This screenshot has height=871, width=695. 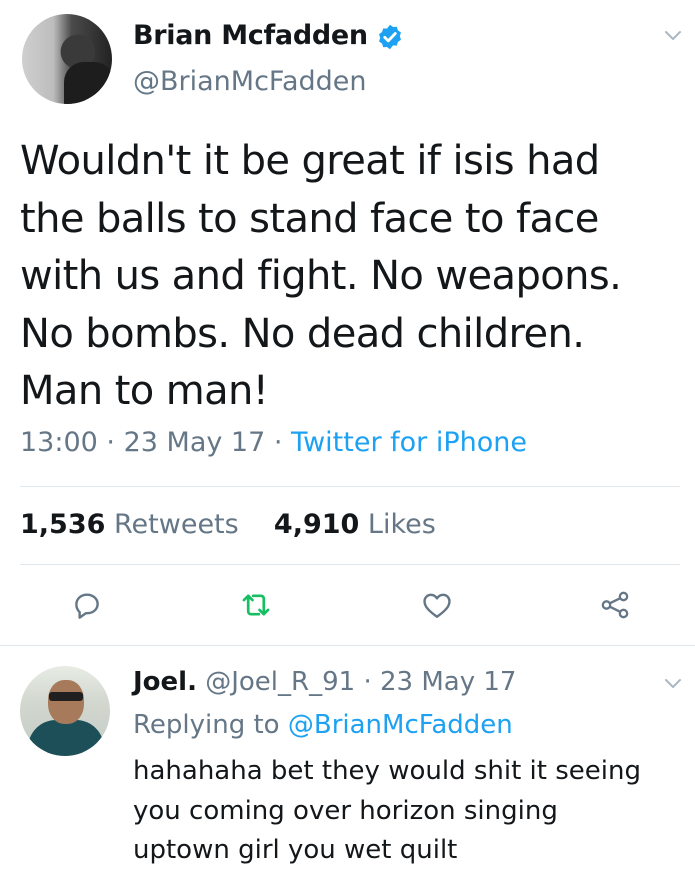 I want to click on tweet-text-line: the balls to stand face to face, so click(x=309, y=218).